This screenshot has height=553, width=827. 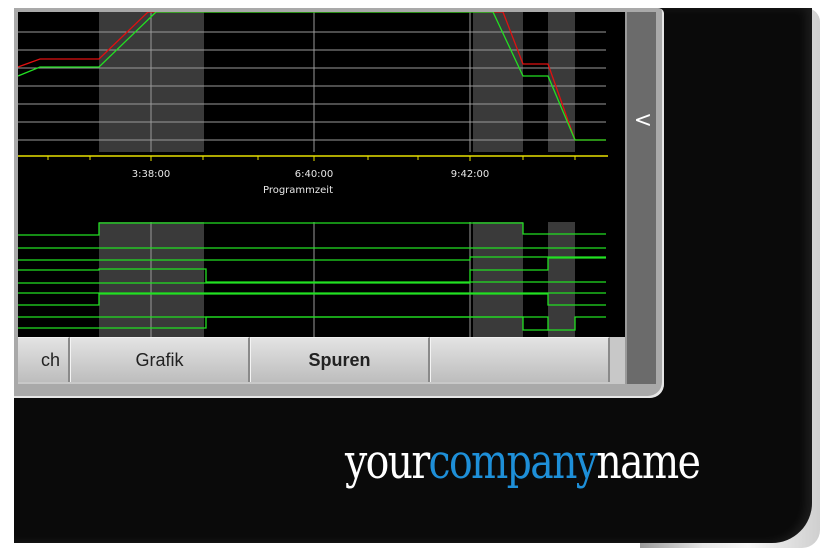 What do you see at coordinates (642, 121) in the screenshot?
I see `collapse-icon: <` at bounding box center [642, 121].